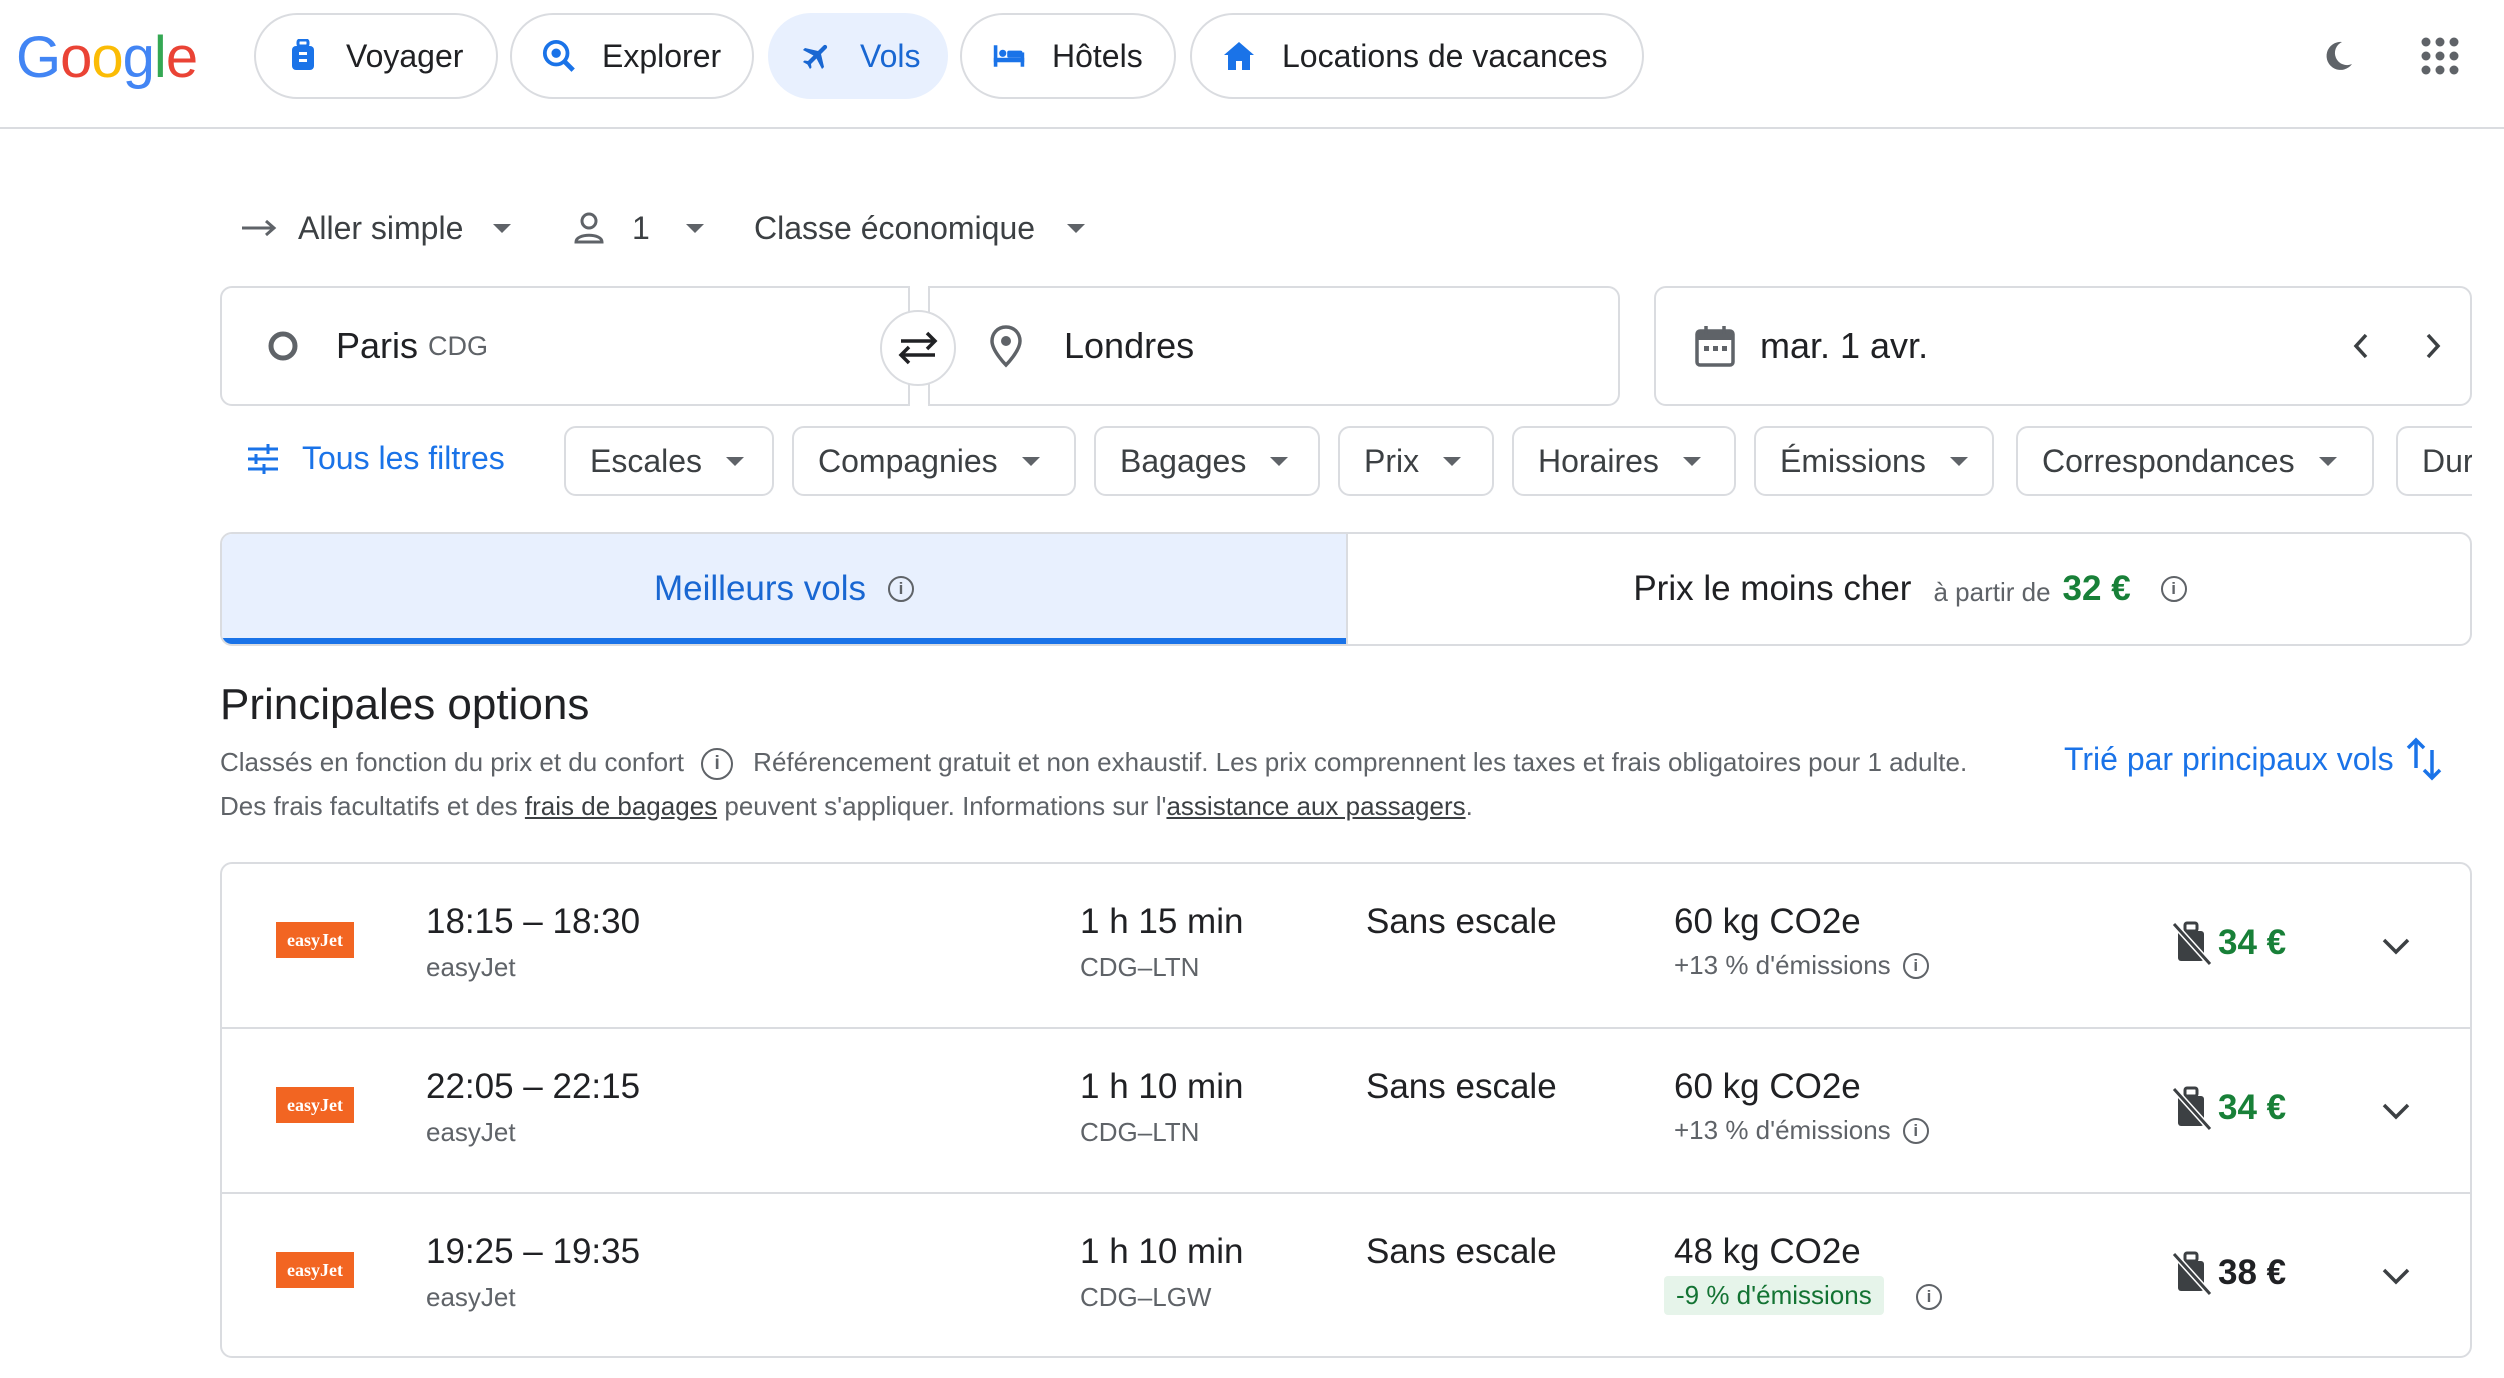 The height and width of the screenshot is (1378, 2504). Describe the element at coordinates (2252, 1107) in the screenshot. I see `price-value: 34 €` at that location.